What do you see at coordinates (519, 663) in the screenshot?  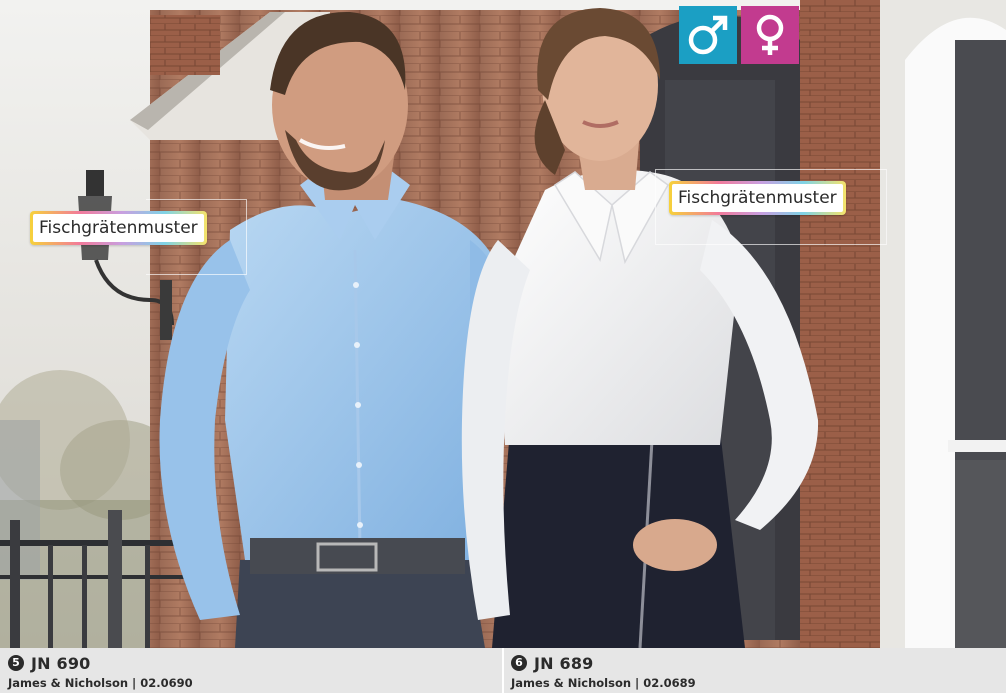 I see `item-number-badge: 6` at bounding box center [519, 663].